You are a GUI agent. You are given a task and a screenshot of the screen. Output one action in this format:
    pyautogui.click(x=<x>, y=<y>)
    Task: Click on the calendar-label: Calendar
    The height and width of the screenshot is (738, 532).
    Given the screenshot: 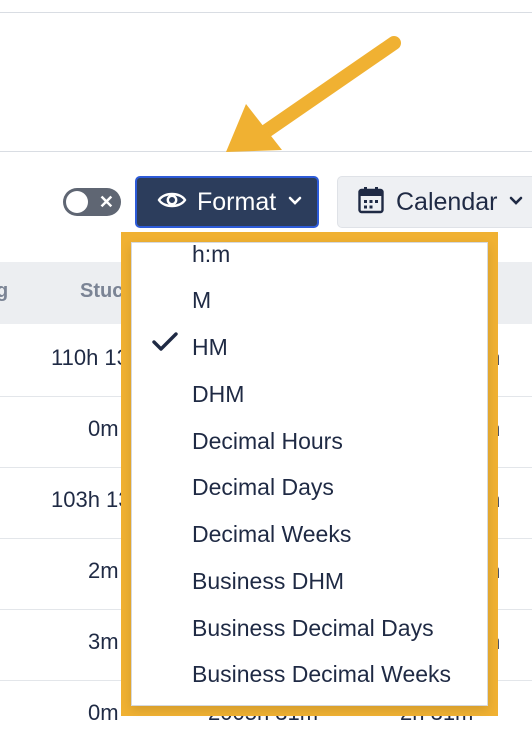 What is the action you would take?
    pyautogui.click(x=447, y=201)
    